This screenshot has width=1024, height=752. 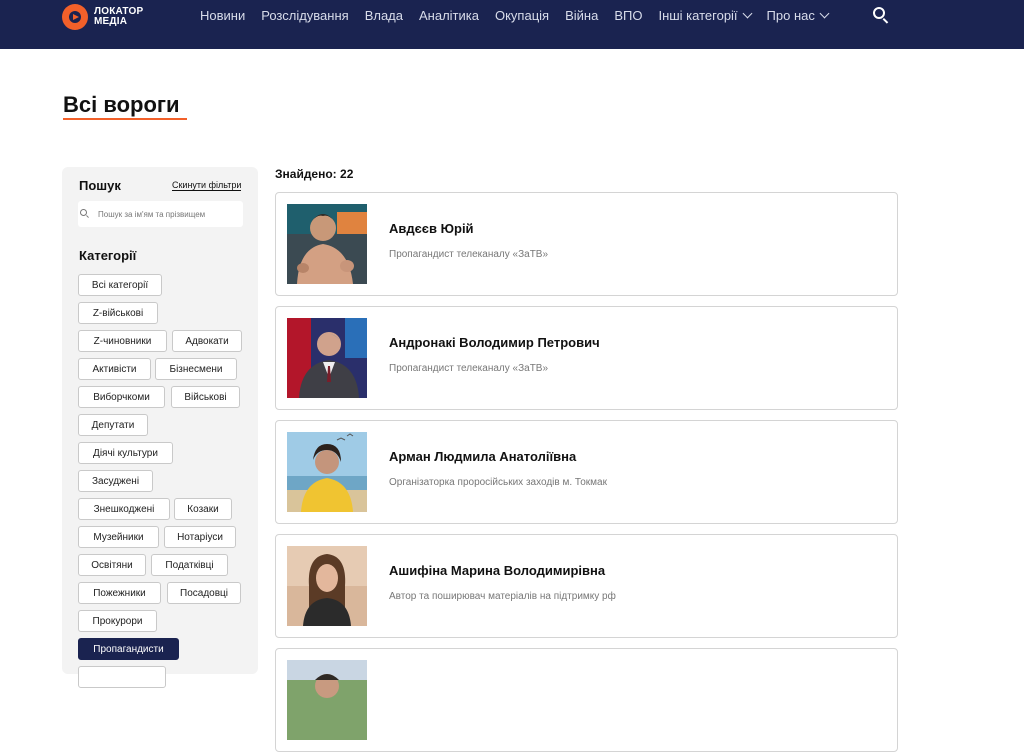 I want to click on search-field, so click(x=160, y=214).